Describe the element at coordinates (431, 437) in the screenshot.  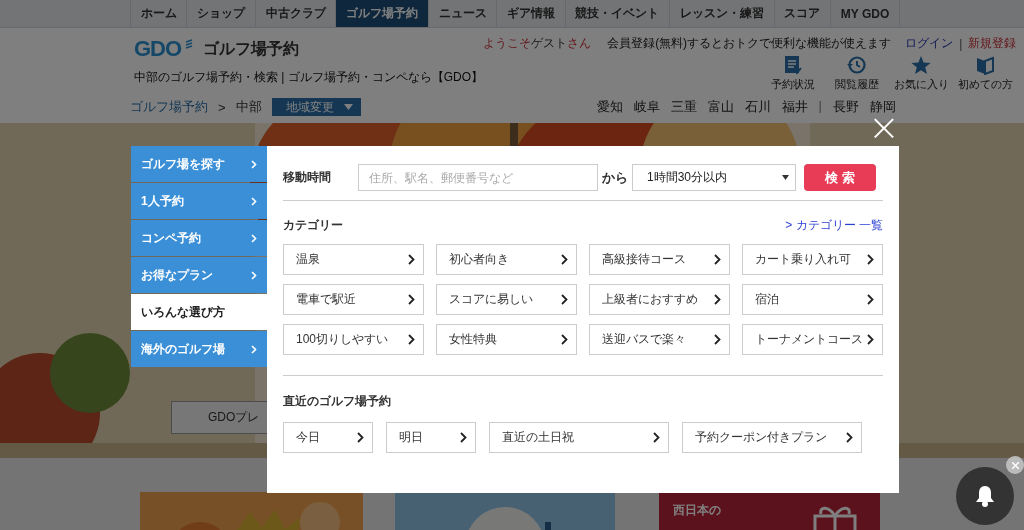
I see `date-button: 明日` at that location.